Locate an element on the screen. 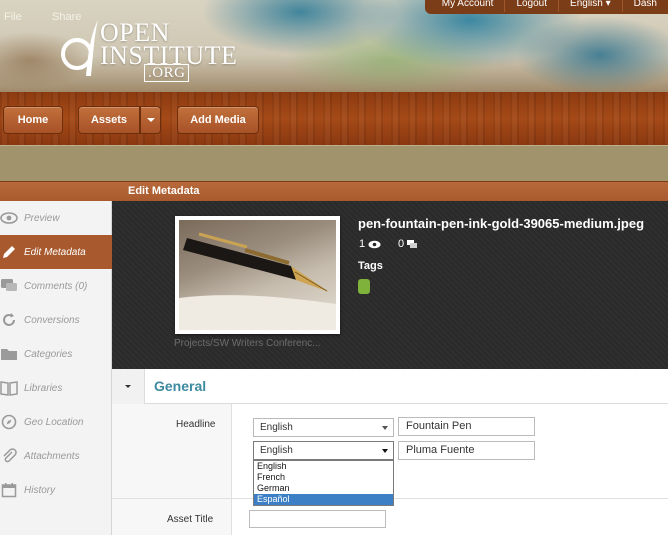  sidebar-item-comments: Comments (0) is located at coordinates (56, 286).